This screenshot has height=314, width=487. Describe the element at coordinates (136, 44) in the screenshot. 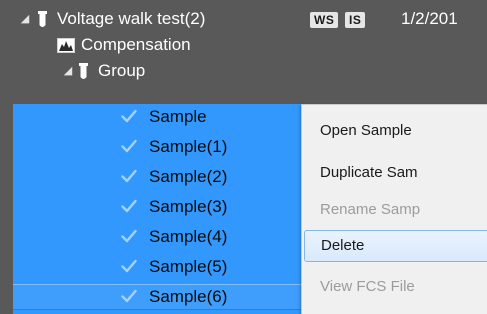

I see `compensation-label: Compensation` at that location.